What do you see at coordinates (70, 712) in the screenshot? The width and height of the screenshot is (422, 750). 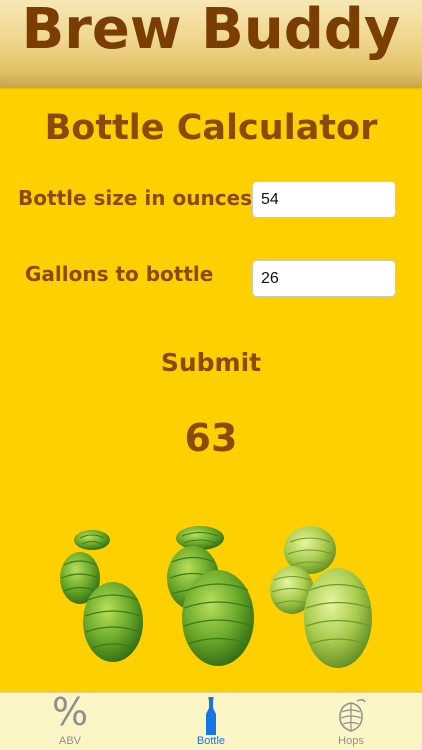 I see `percent-icon: %` at bounding box center [70, 712].